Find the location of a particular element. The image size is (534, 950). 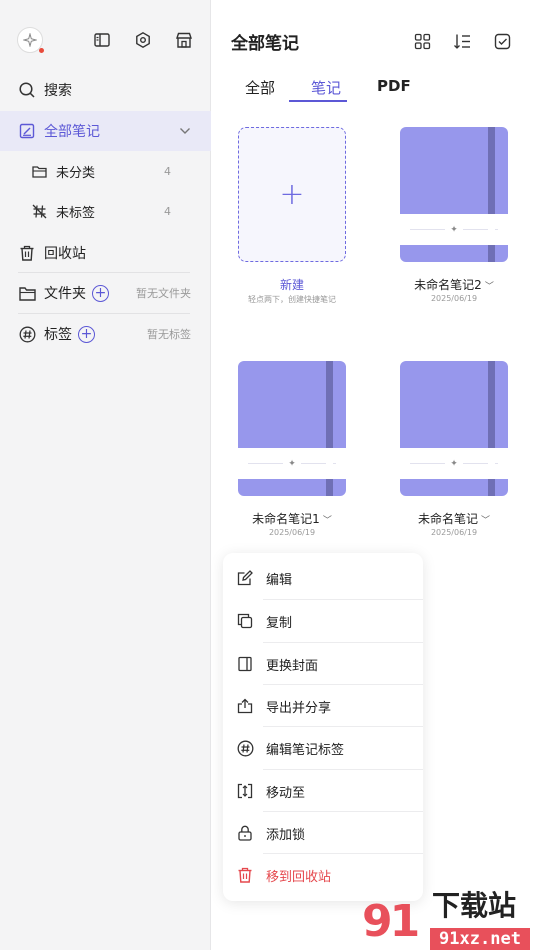

sidebar-item-label: 标签 is located at coordinates (58, 335).